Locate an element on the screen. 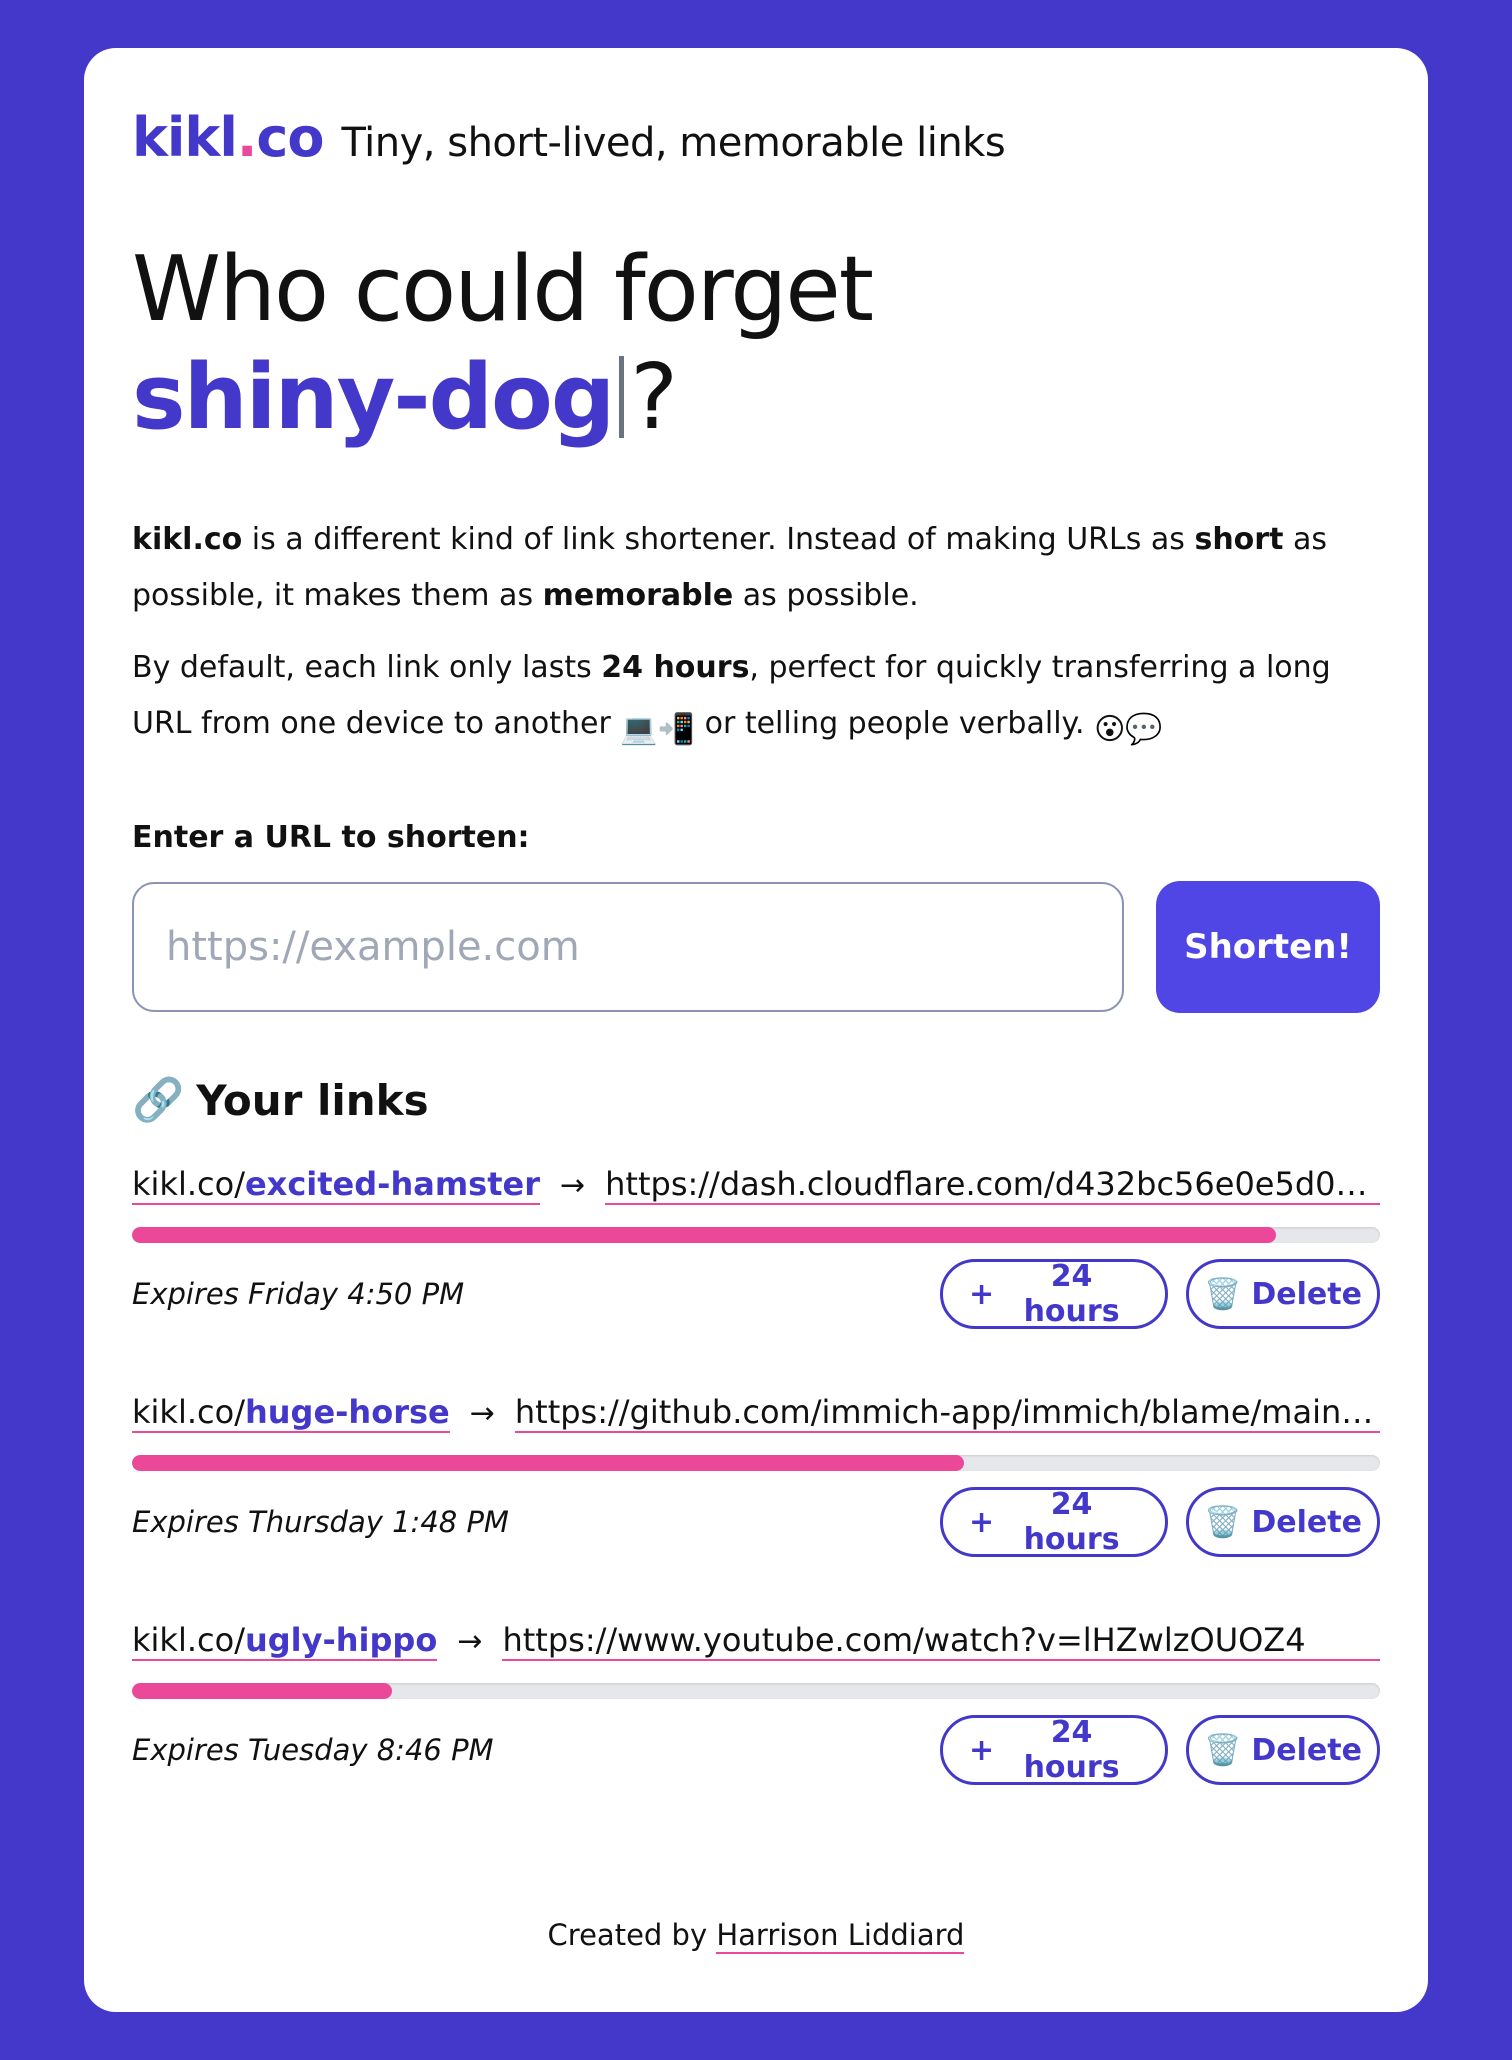 The image size is (1512, 2060). intro-bold-memorable: memorable is located at coordinates (638, 595).